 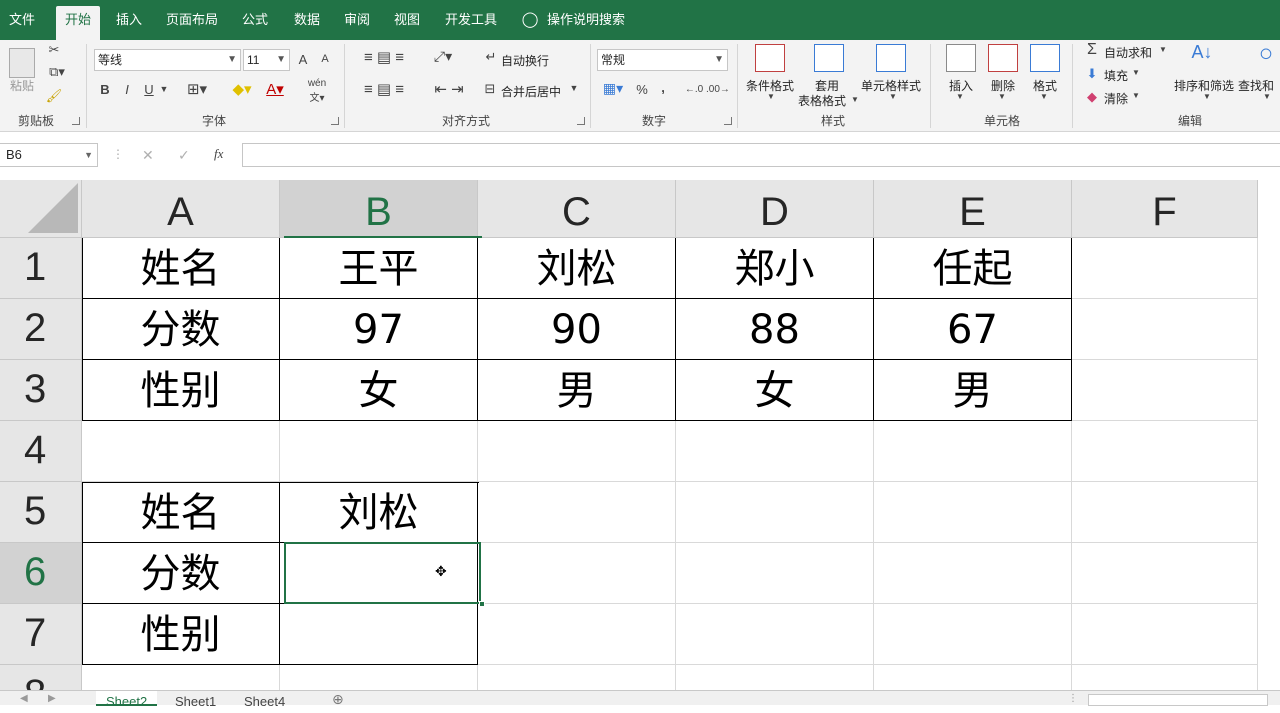 What do you see at coordinates (184, 155) in the screenshot?
I see `enter-icon: ✓` at bounding box center [184, 155].